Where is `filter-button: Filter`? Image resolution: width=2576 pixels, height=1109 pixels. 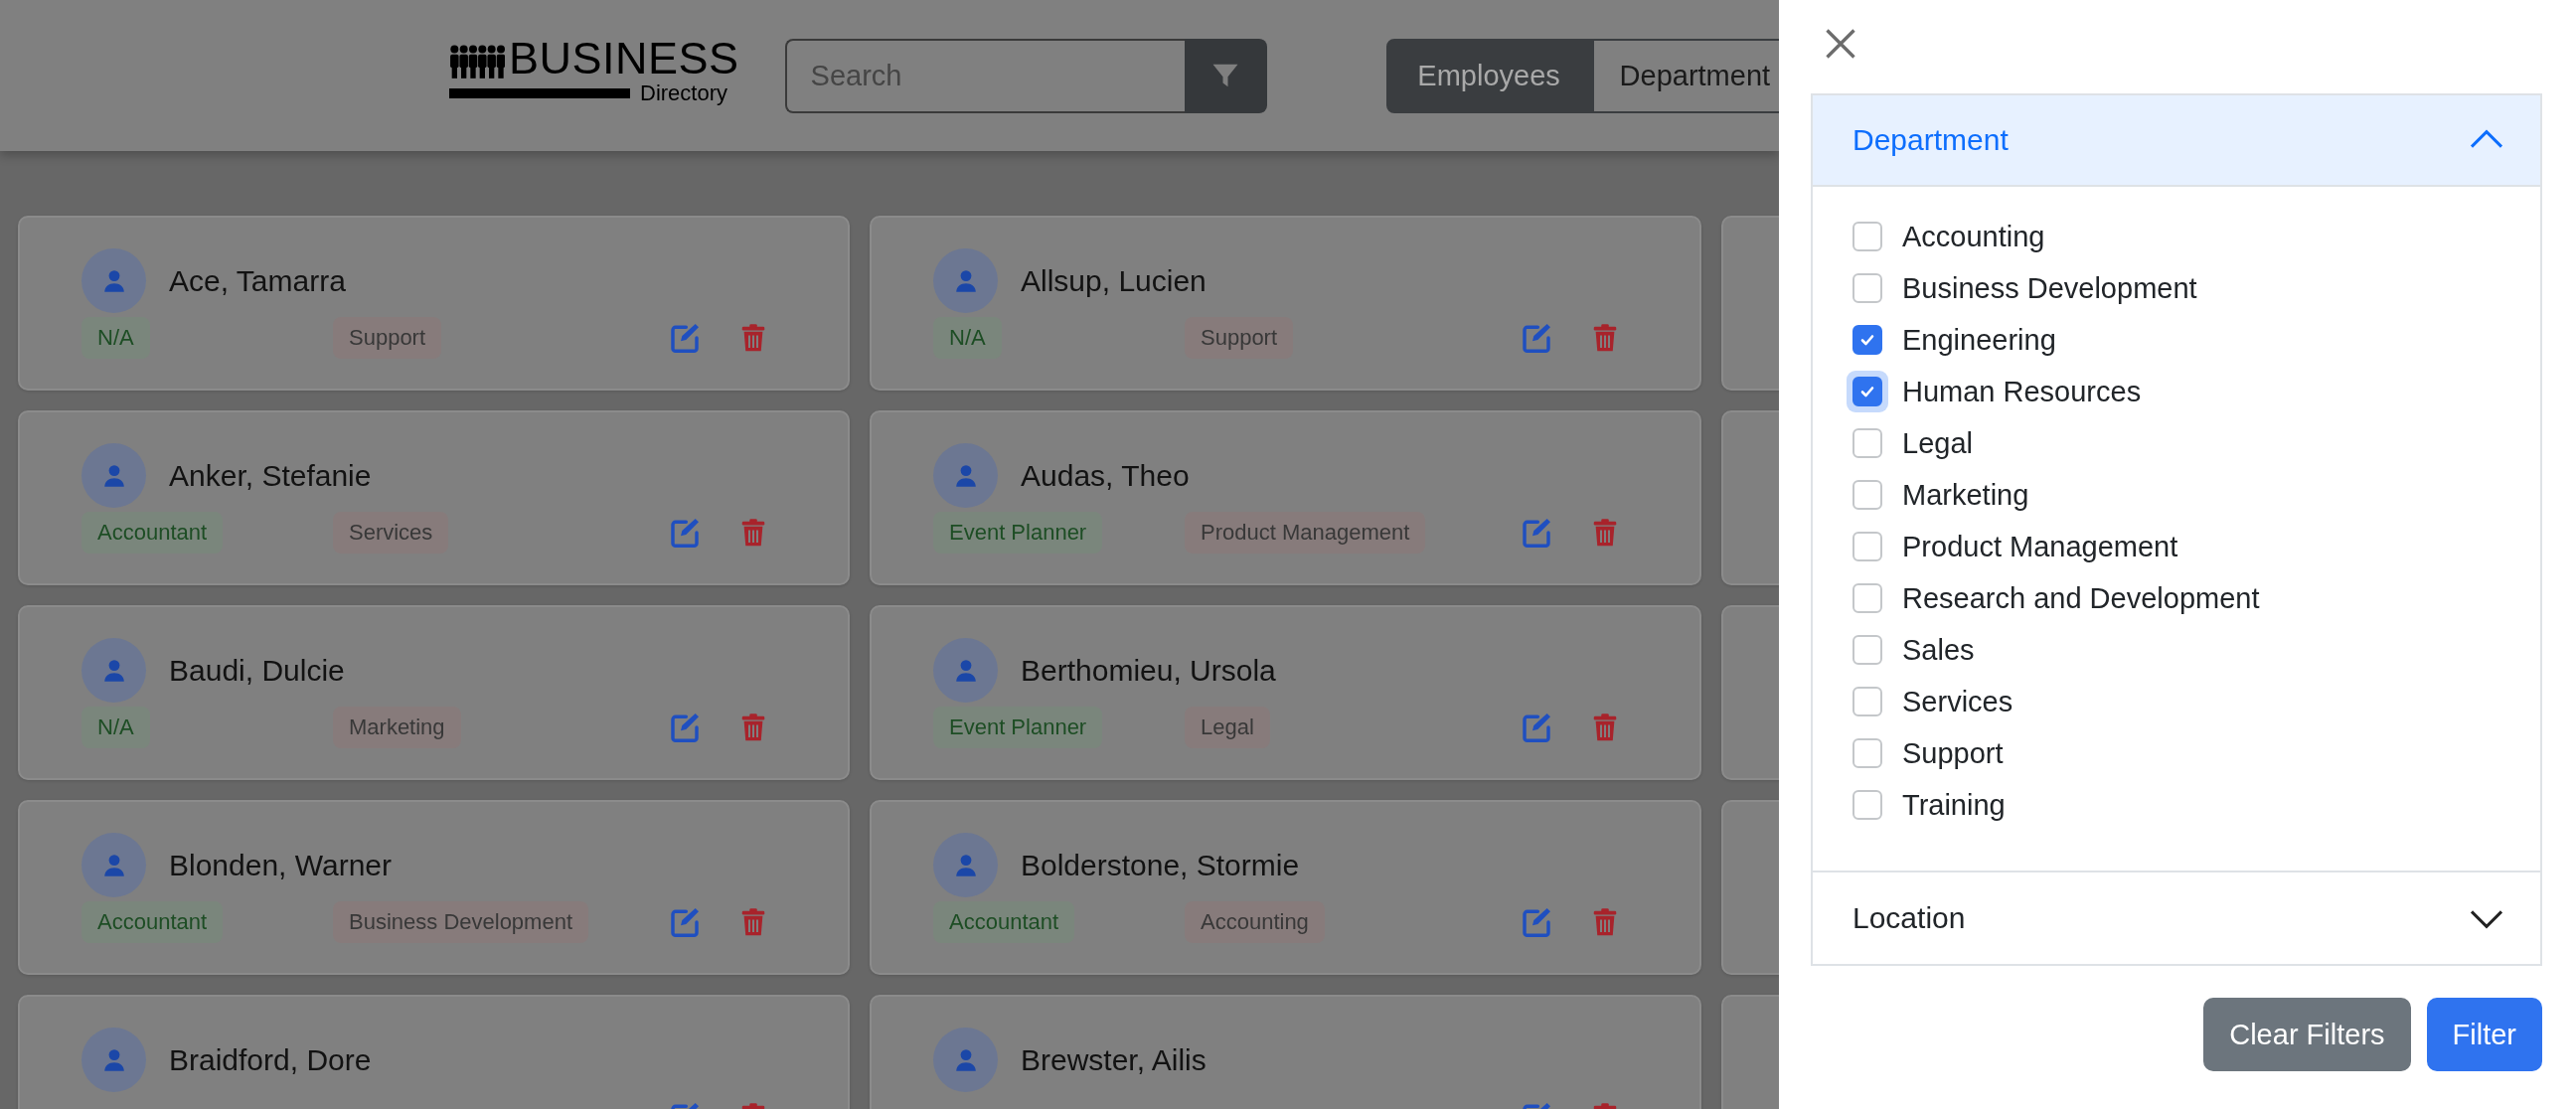
filter-button: Filter is located at coordinates (2484, 1034).